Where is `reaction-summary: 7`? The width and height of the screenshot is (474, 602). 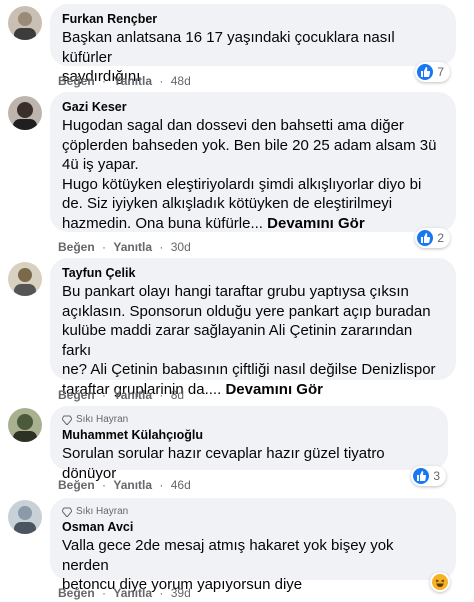 reaction-summary: 7 is located at coordinates (432, 72).